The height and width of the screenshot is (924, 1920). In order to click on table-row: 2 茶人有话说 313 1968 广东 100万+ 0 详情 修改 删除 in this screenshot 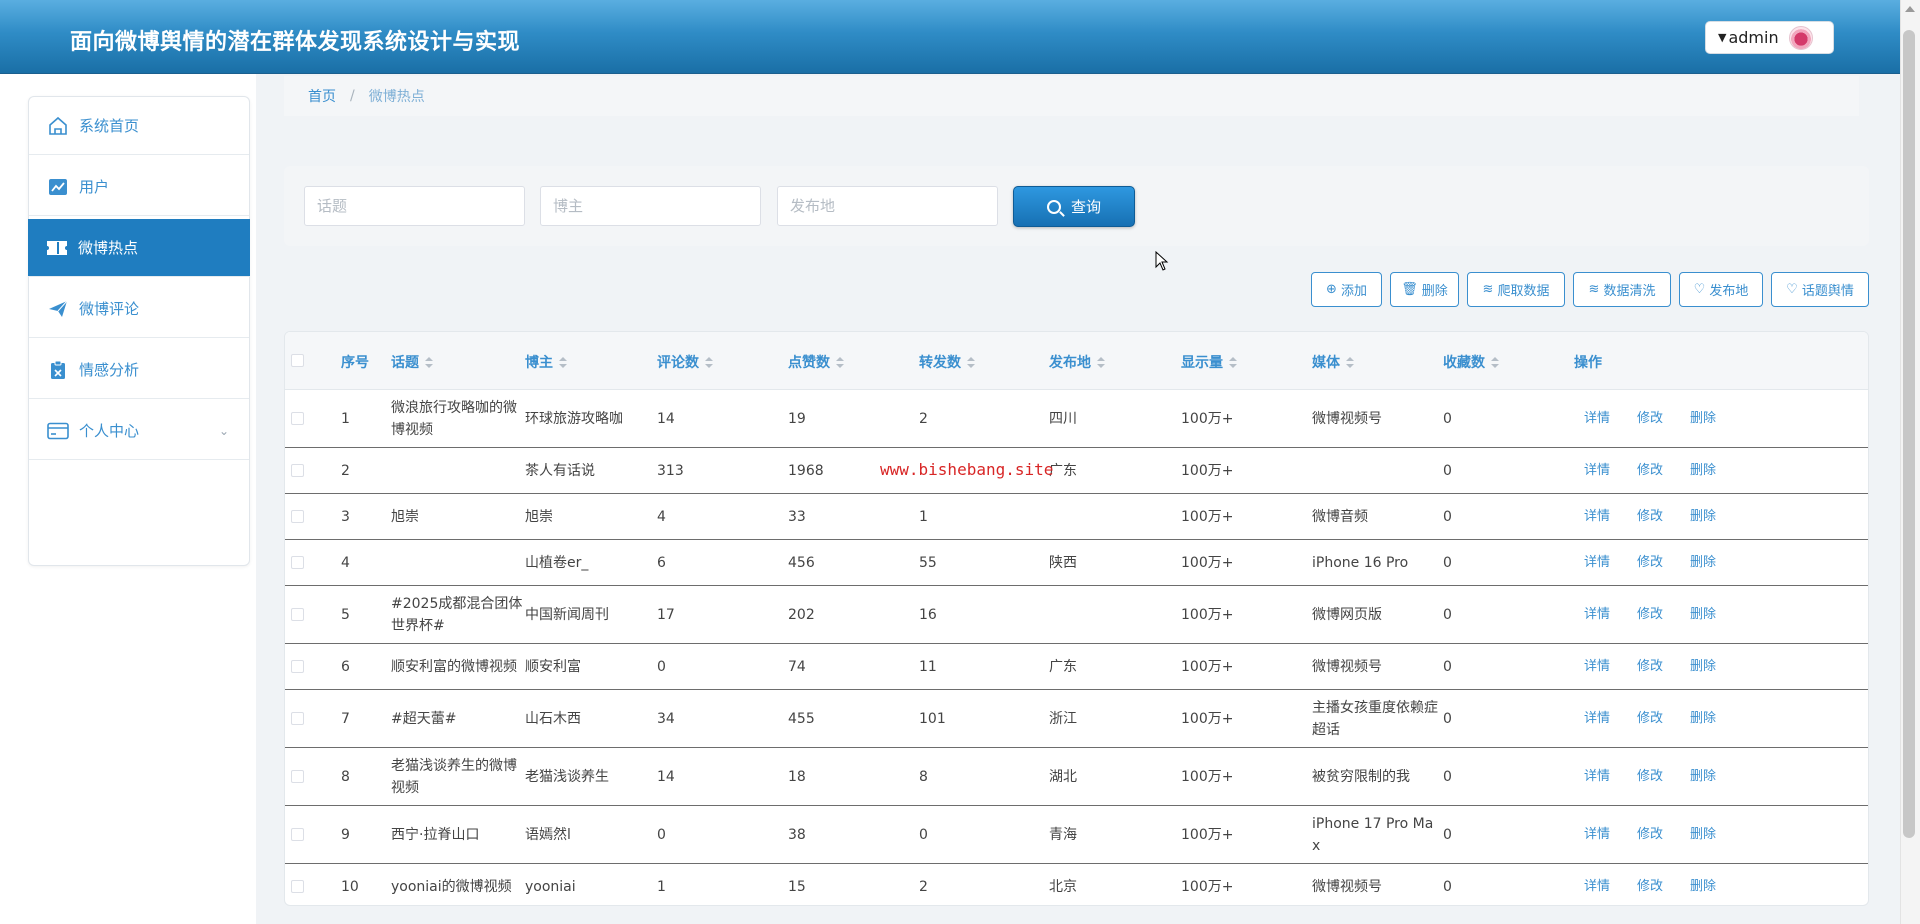, I will do `click(1076, 471)`.